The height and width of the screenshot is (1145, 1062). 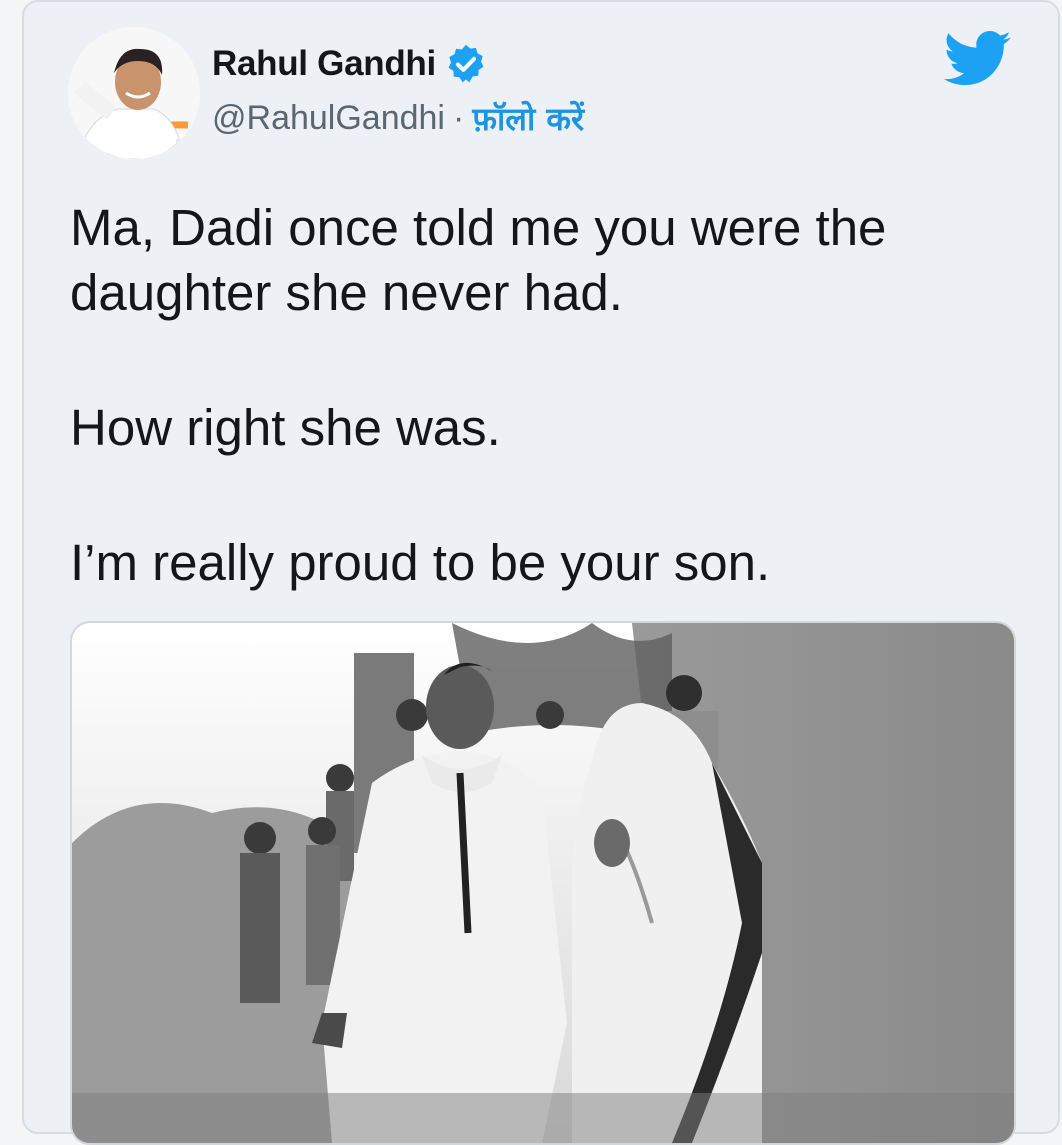 I want to click on avatar-image, so click(x=134, y=93).